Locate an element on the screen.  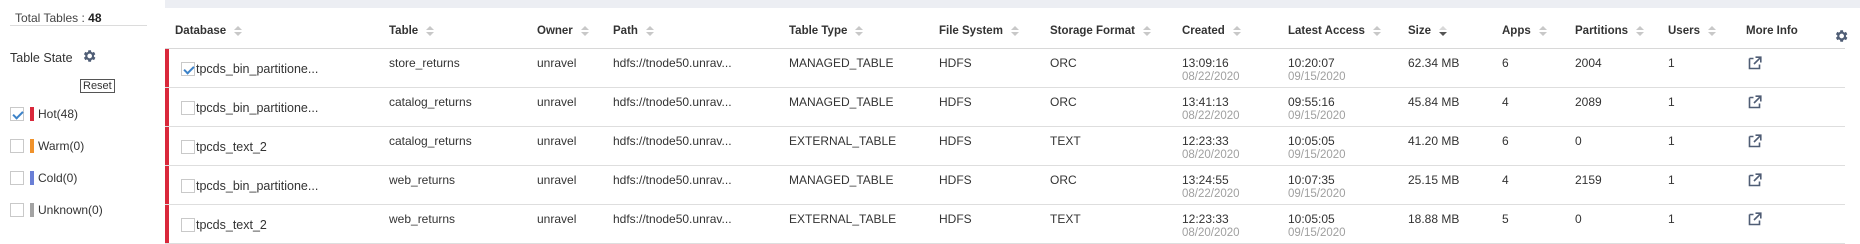
partitions-cell: 2089 is located at coordinates (1588, 102).